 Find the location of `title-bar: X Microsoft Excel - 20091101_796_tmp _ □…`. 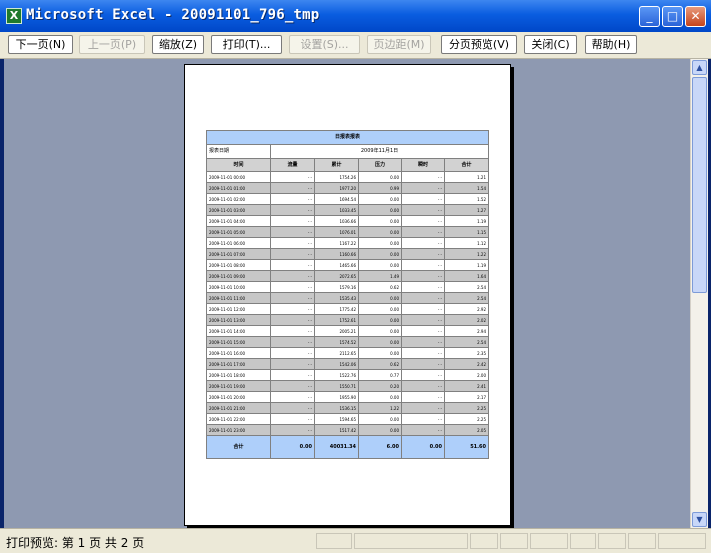

title-bar: X Microsoft Excel - 20091101_796_tmp _ □… is located at coordinates (355, 16).